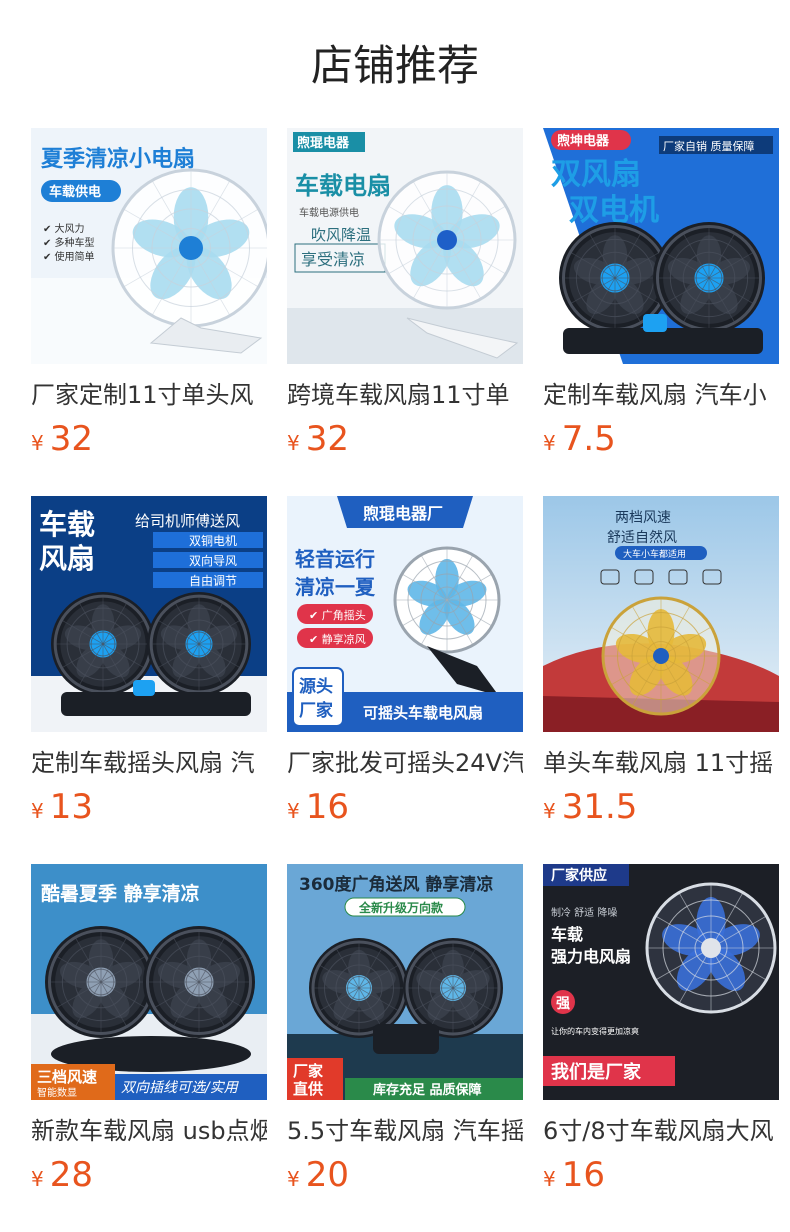 This screenshot has width=790, height=1232. Describe the element at coordinates (308, 1089) in the screenshot. I see `svg-text: 直供` at that location.